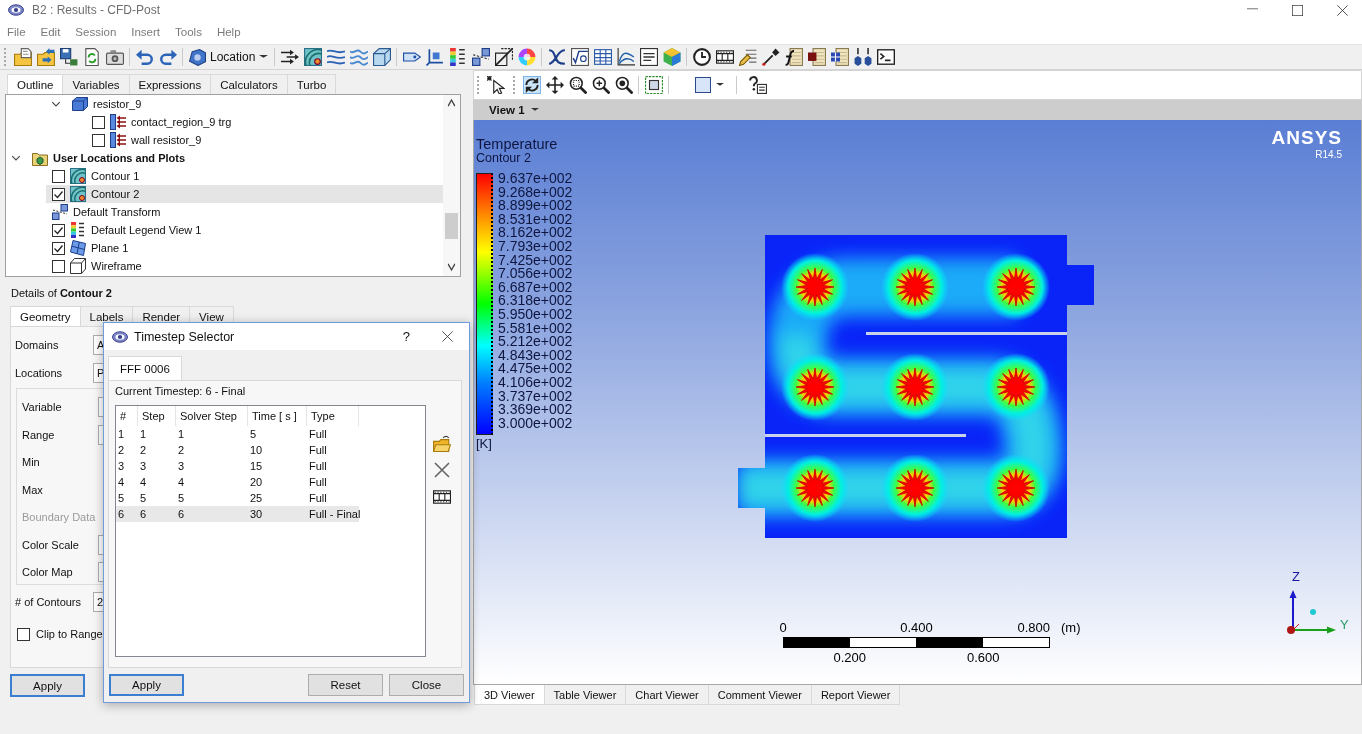 The image size is (1362, 734). What do you see at coordinates (91, 57) in the screenshot?
I see `refresh-document-icon` at bounding box center [91, 57].